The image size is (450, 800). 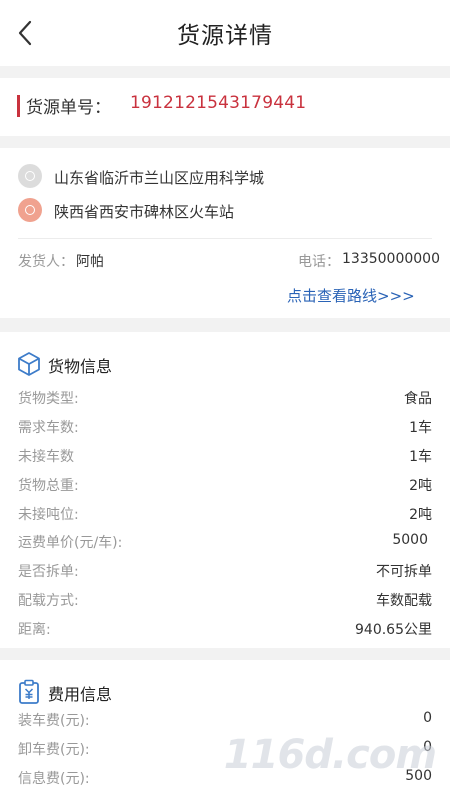 I want to click on goods-row: 货物总重: 2吨, so click(x=225, y=486).